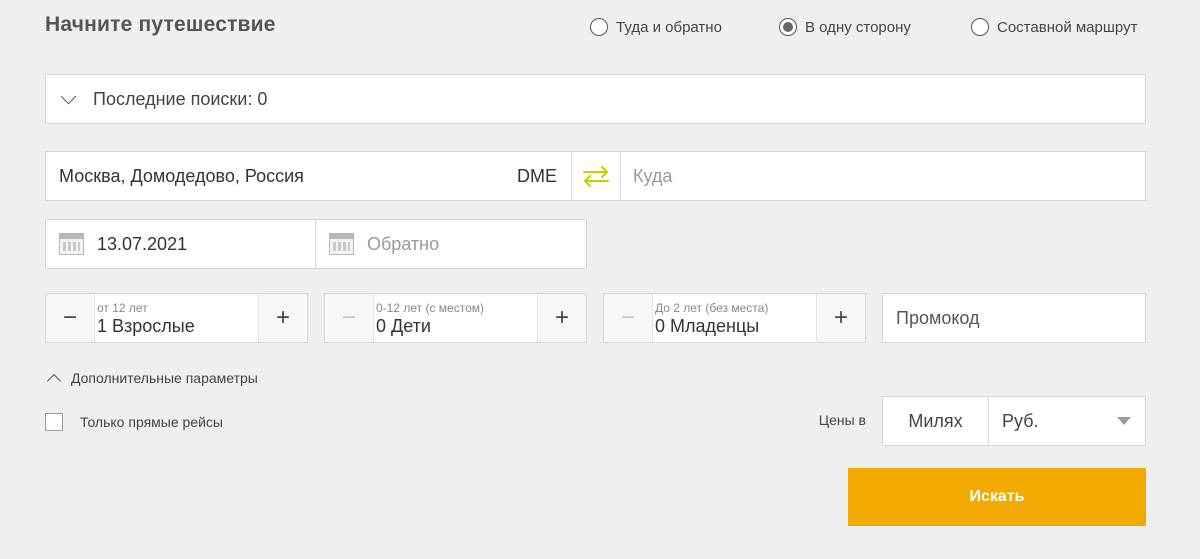  What do you see at coordinates (883, 176) in the screenshot?
I see `destination-input` at bounding box center [883, 176].